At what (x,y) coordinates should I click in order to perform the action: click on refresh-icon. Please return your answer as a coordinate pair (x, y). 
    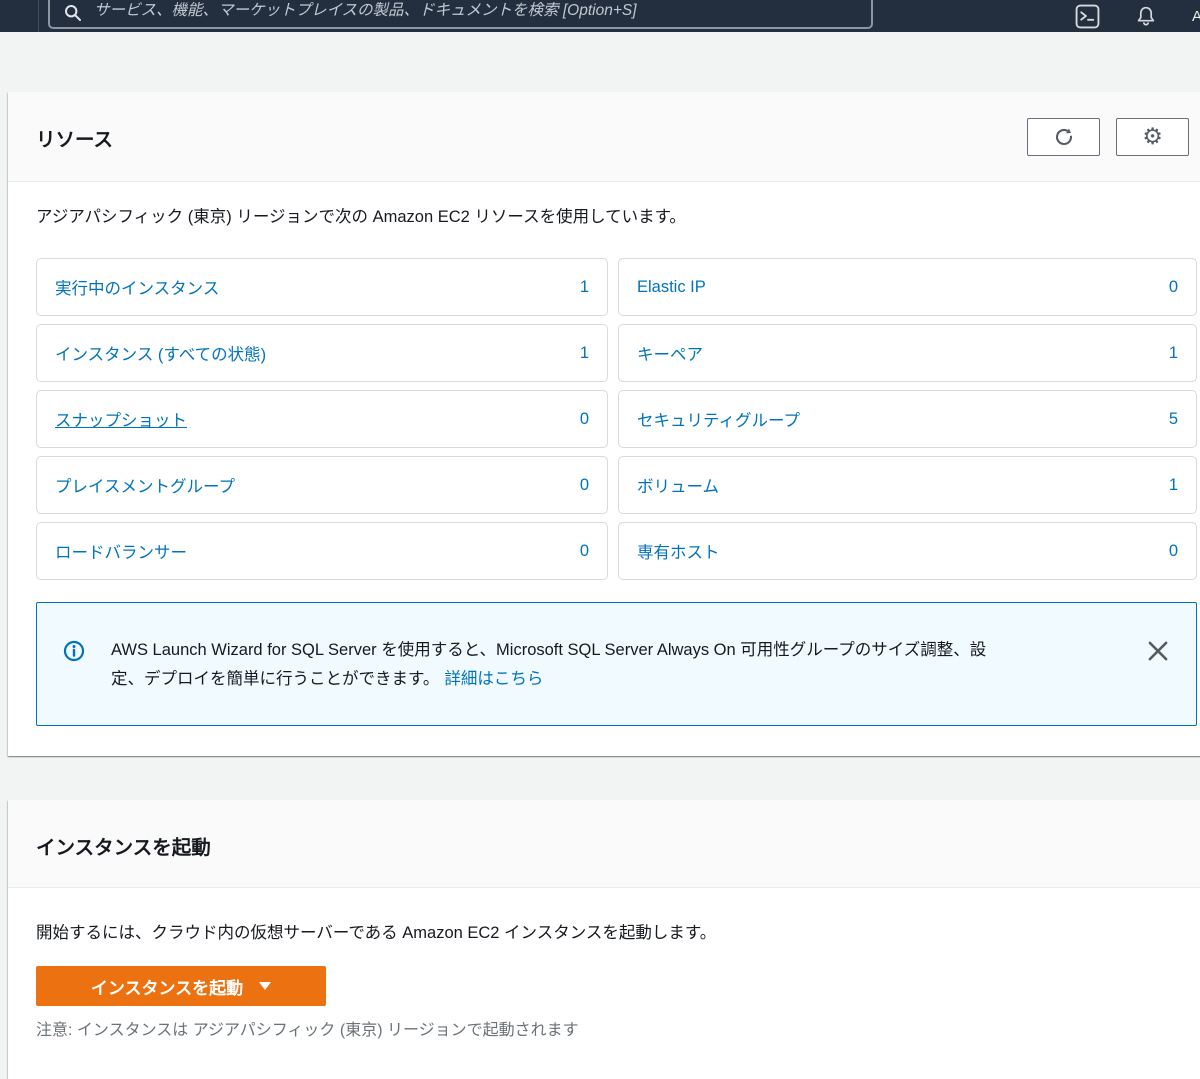
    Looking at the image, I should click on (1063, 137).